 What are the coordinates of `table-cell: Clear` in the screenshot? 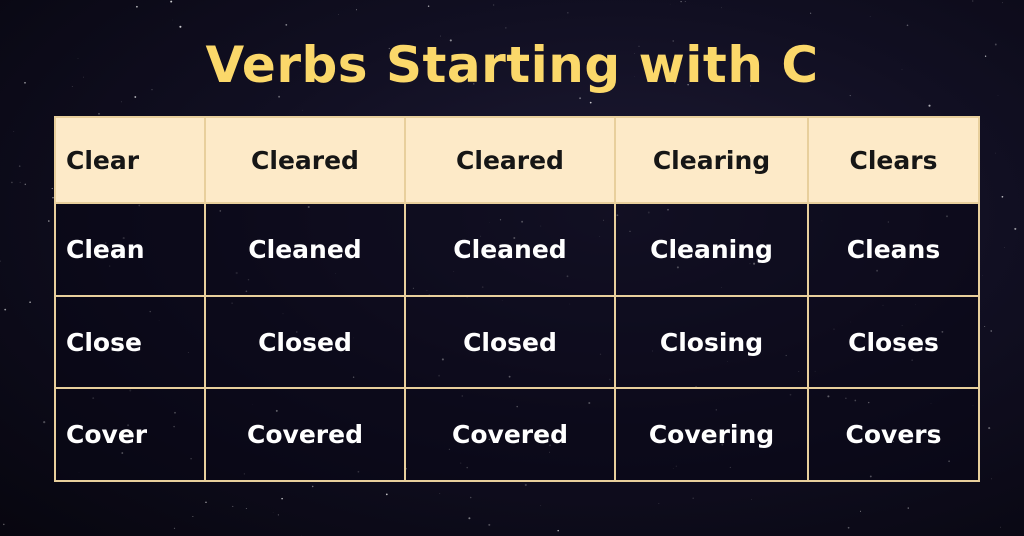 It's located at (130, 160).